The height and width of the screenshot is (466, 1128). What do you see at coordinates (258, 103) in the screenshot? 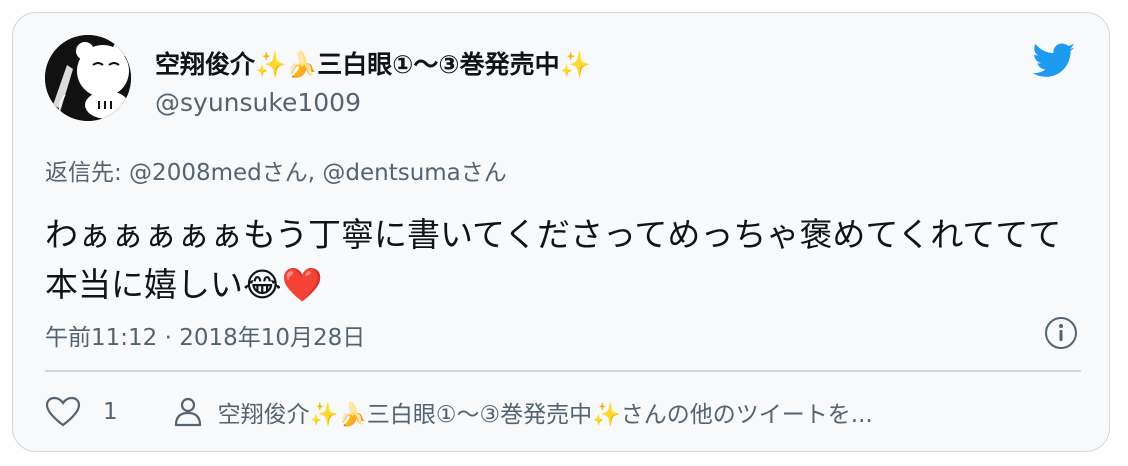
I see `user-handle: @syunsuke1009` at bounding box center [258, 103].